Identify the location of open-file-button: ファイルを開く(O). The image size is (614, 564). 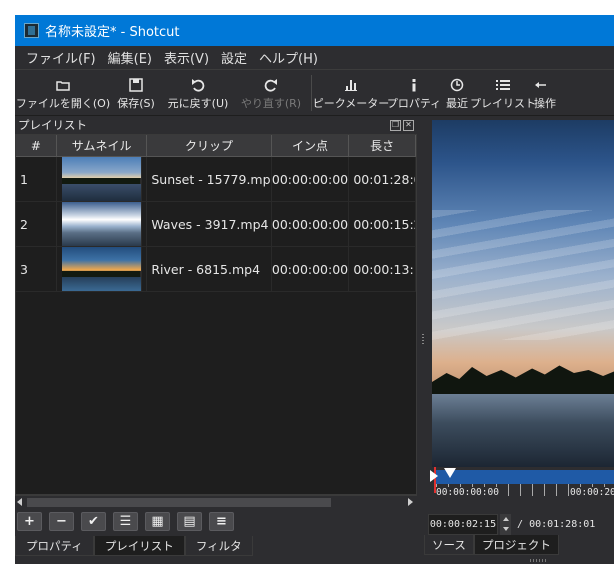
(63, 93).